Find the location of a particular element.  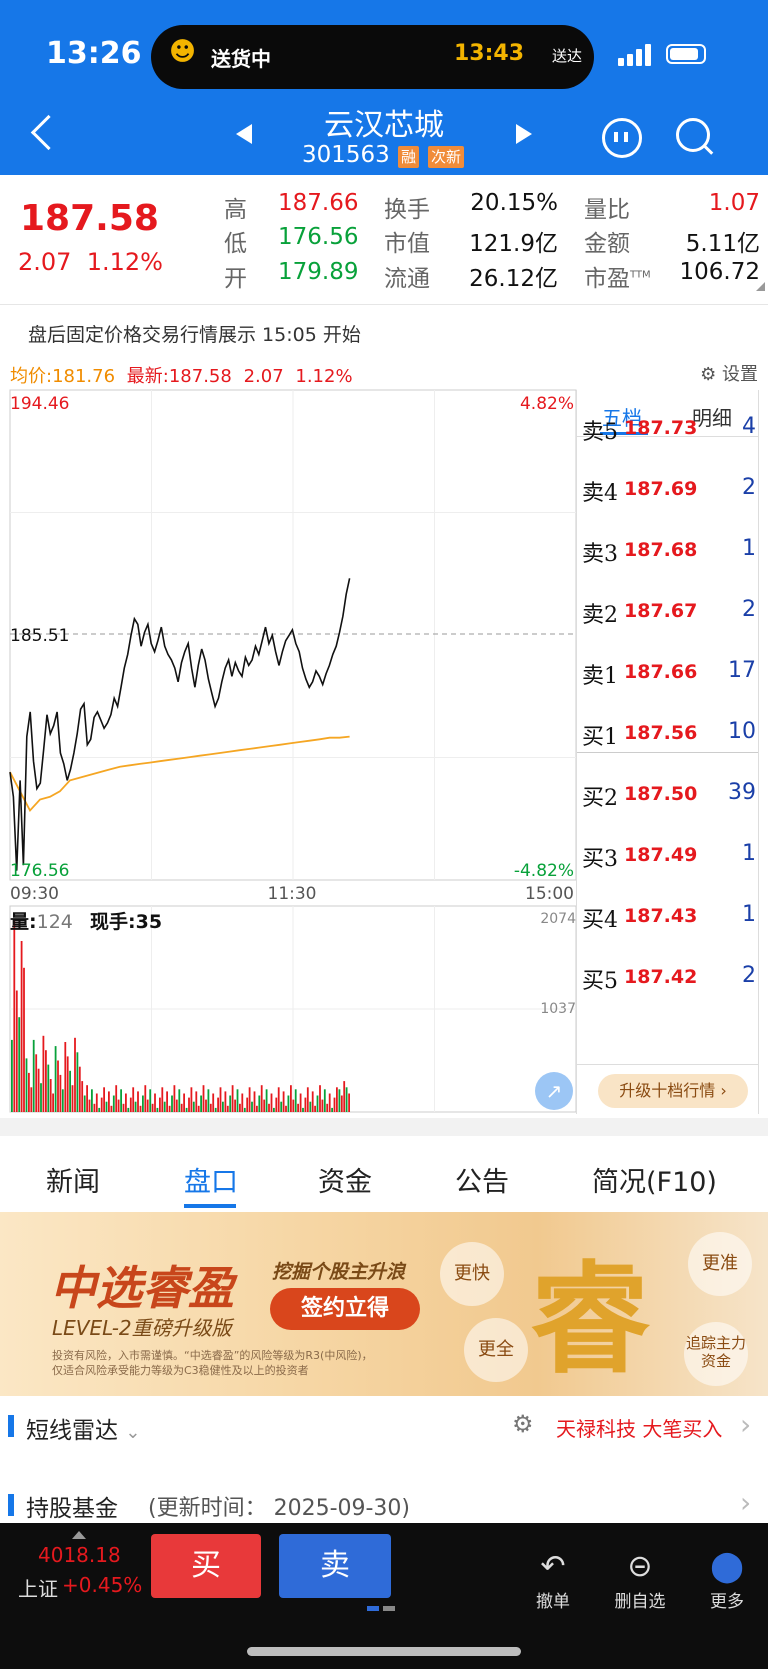

radar-title-text: 短线雷达 is located at coordinates (72, 1431).